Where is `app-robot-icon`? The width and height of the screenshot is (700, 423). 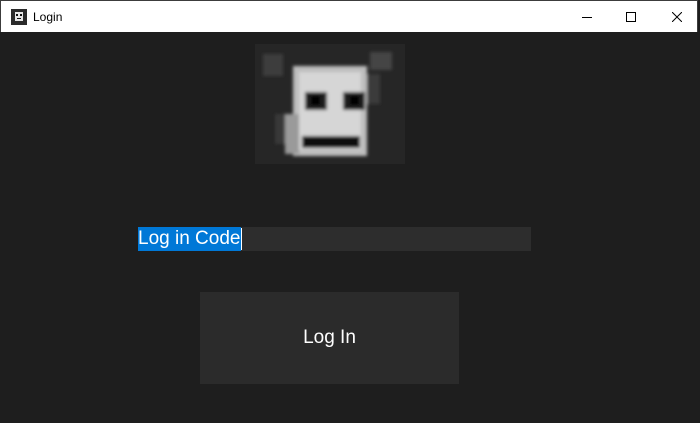 app-robot-icon is located at coordinates (19, 17).